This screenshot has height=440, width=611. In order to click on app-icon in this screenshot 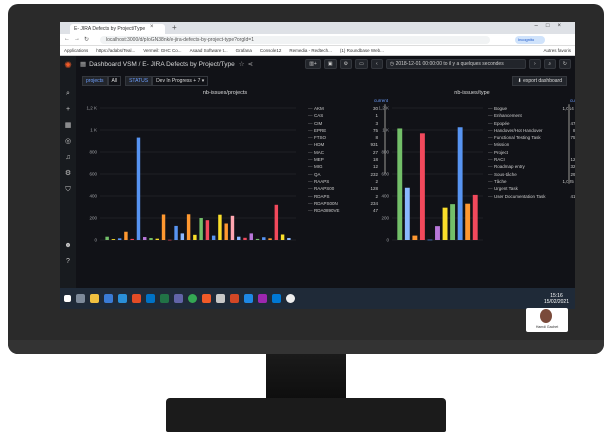, I will do `click(220, 298)`.